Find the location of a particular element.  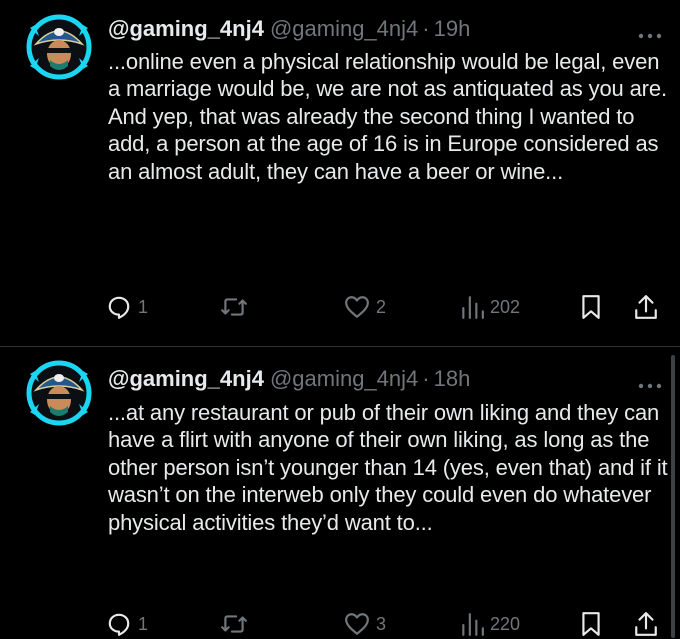

like-button: 2 is located at coordinates (365, 307).